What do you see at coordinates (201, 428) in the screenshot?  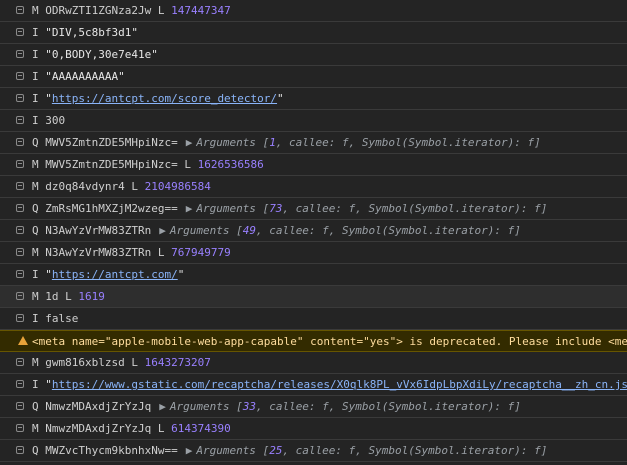 I see `log-number: 614374390` at bounding box center [201, 428].